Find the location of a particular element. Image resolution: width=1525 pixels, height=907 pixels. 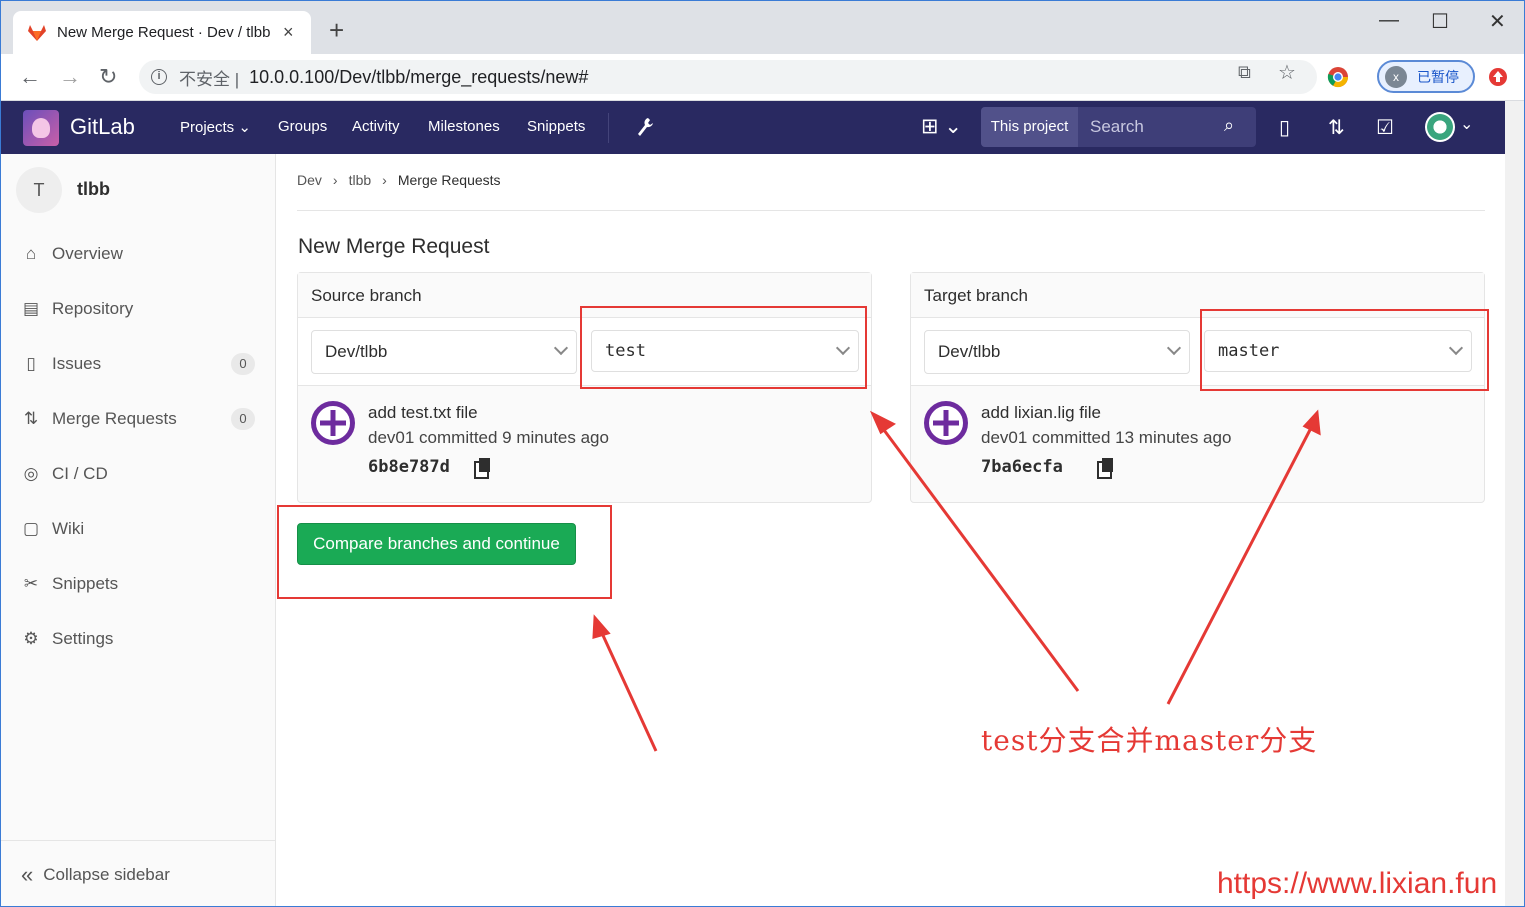

user-avatar is located at coordinates (1440, 127).